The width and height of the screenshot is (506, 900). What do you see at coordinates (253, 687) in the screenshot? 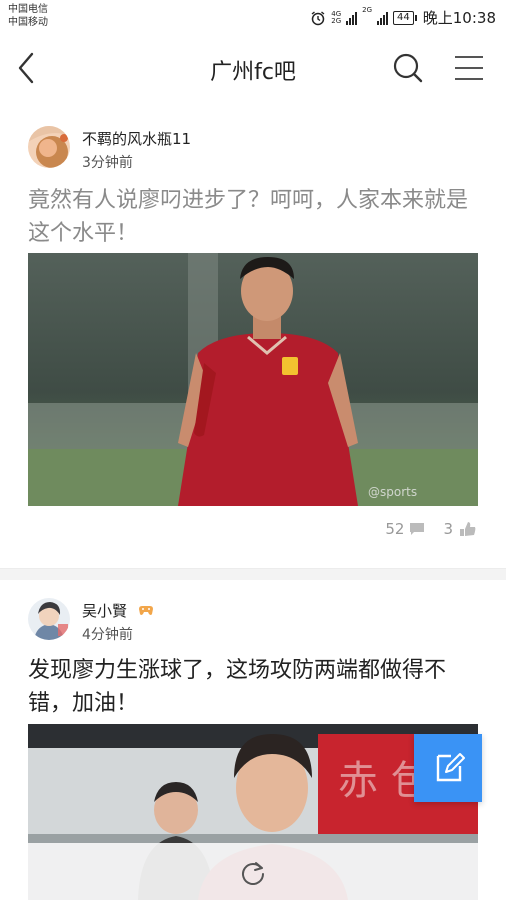
I see `post-title: 发现廖力生涨球了，这场攻防两端都做得不错，加油！` at bounding box center [253, 687].